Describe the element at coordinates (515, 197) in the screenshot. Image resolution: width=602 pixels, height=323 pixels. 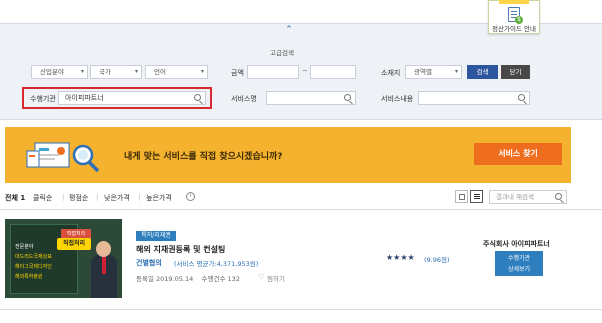
I see `in-result-placeholder: 결과내 재검색` at that location.